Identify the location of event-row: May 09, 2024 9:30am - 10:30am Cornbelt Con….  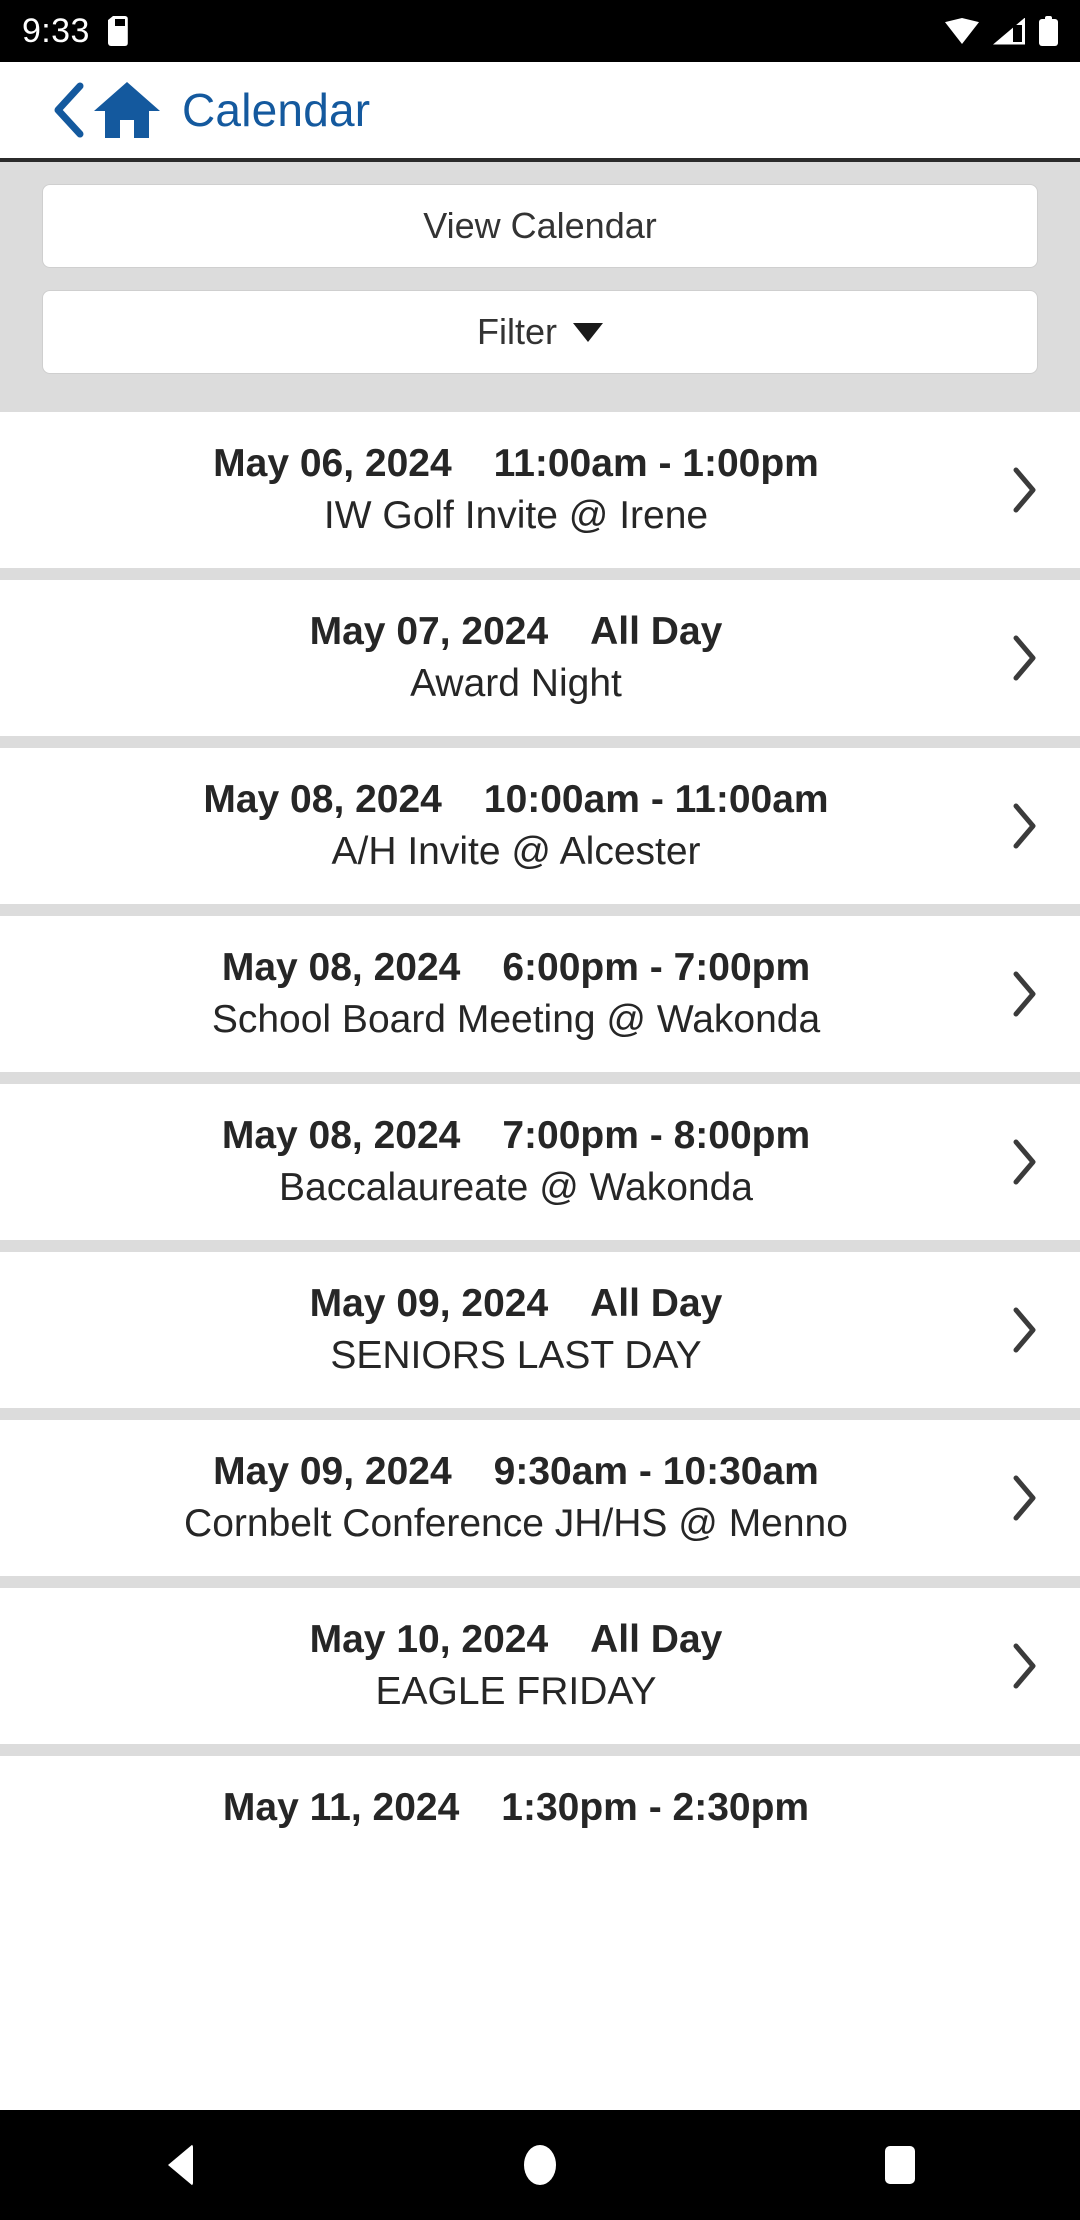
(540, 1498).